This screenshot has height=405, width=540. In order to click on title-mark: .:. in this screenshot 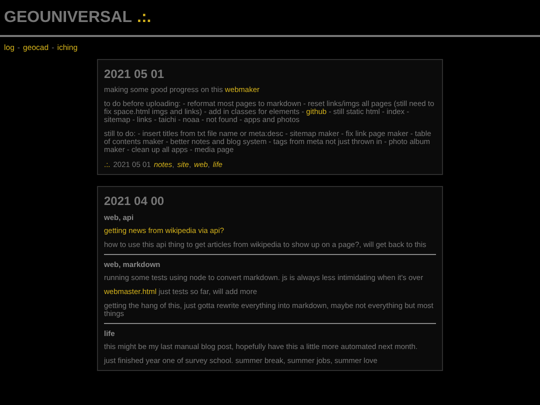, I will do `click(144, 18)`.